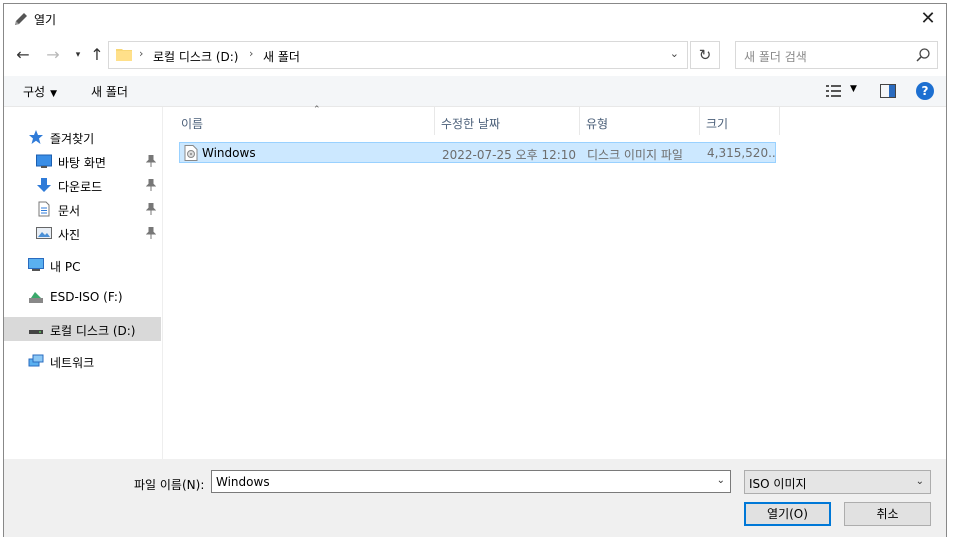  What do you see at coordinates (243, 482) in the screenshot?
I see `filename-value: Windows` at bounding box center [243, 482].